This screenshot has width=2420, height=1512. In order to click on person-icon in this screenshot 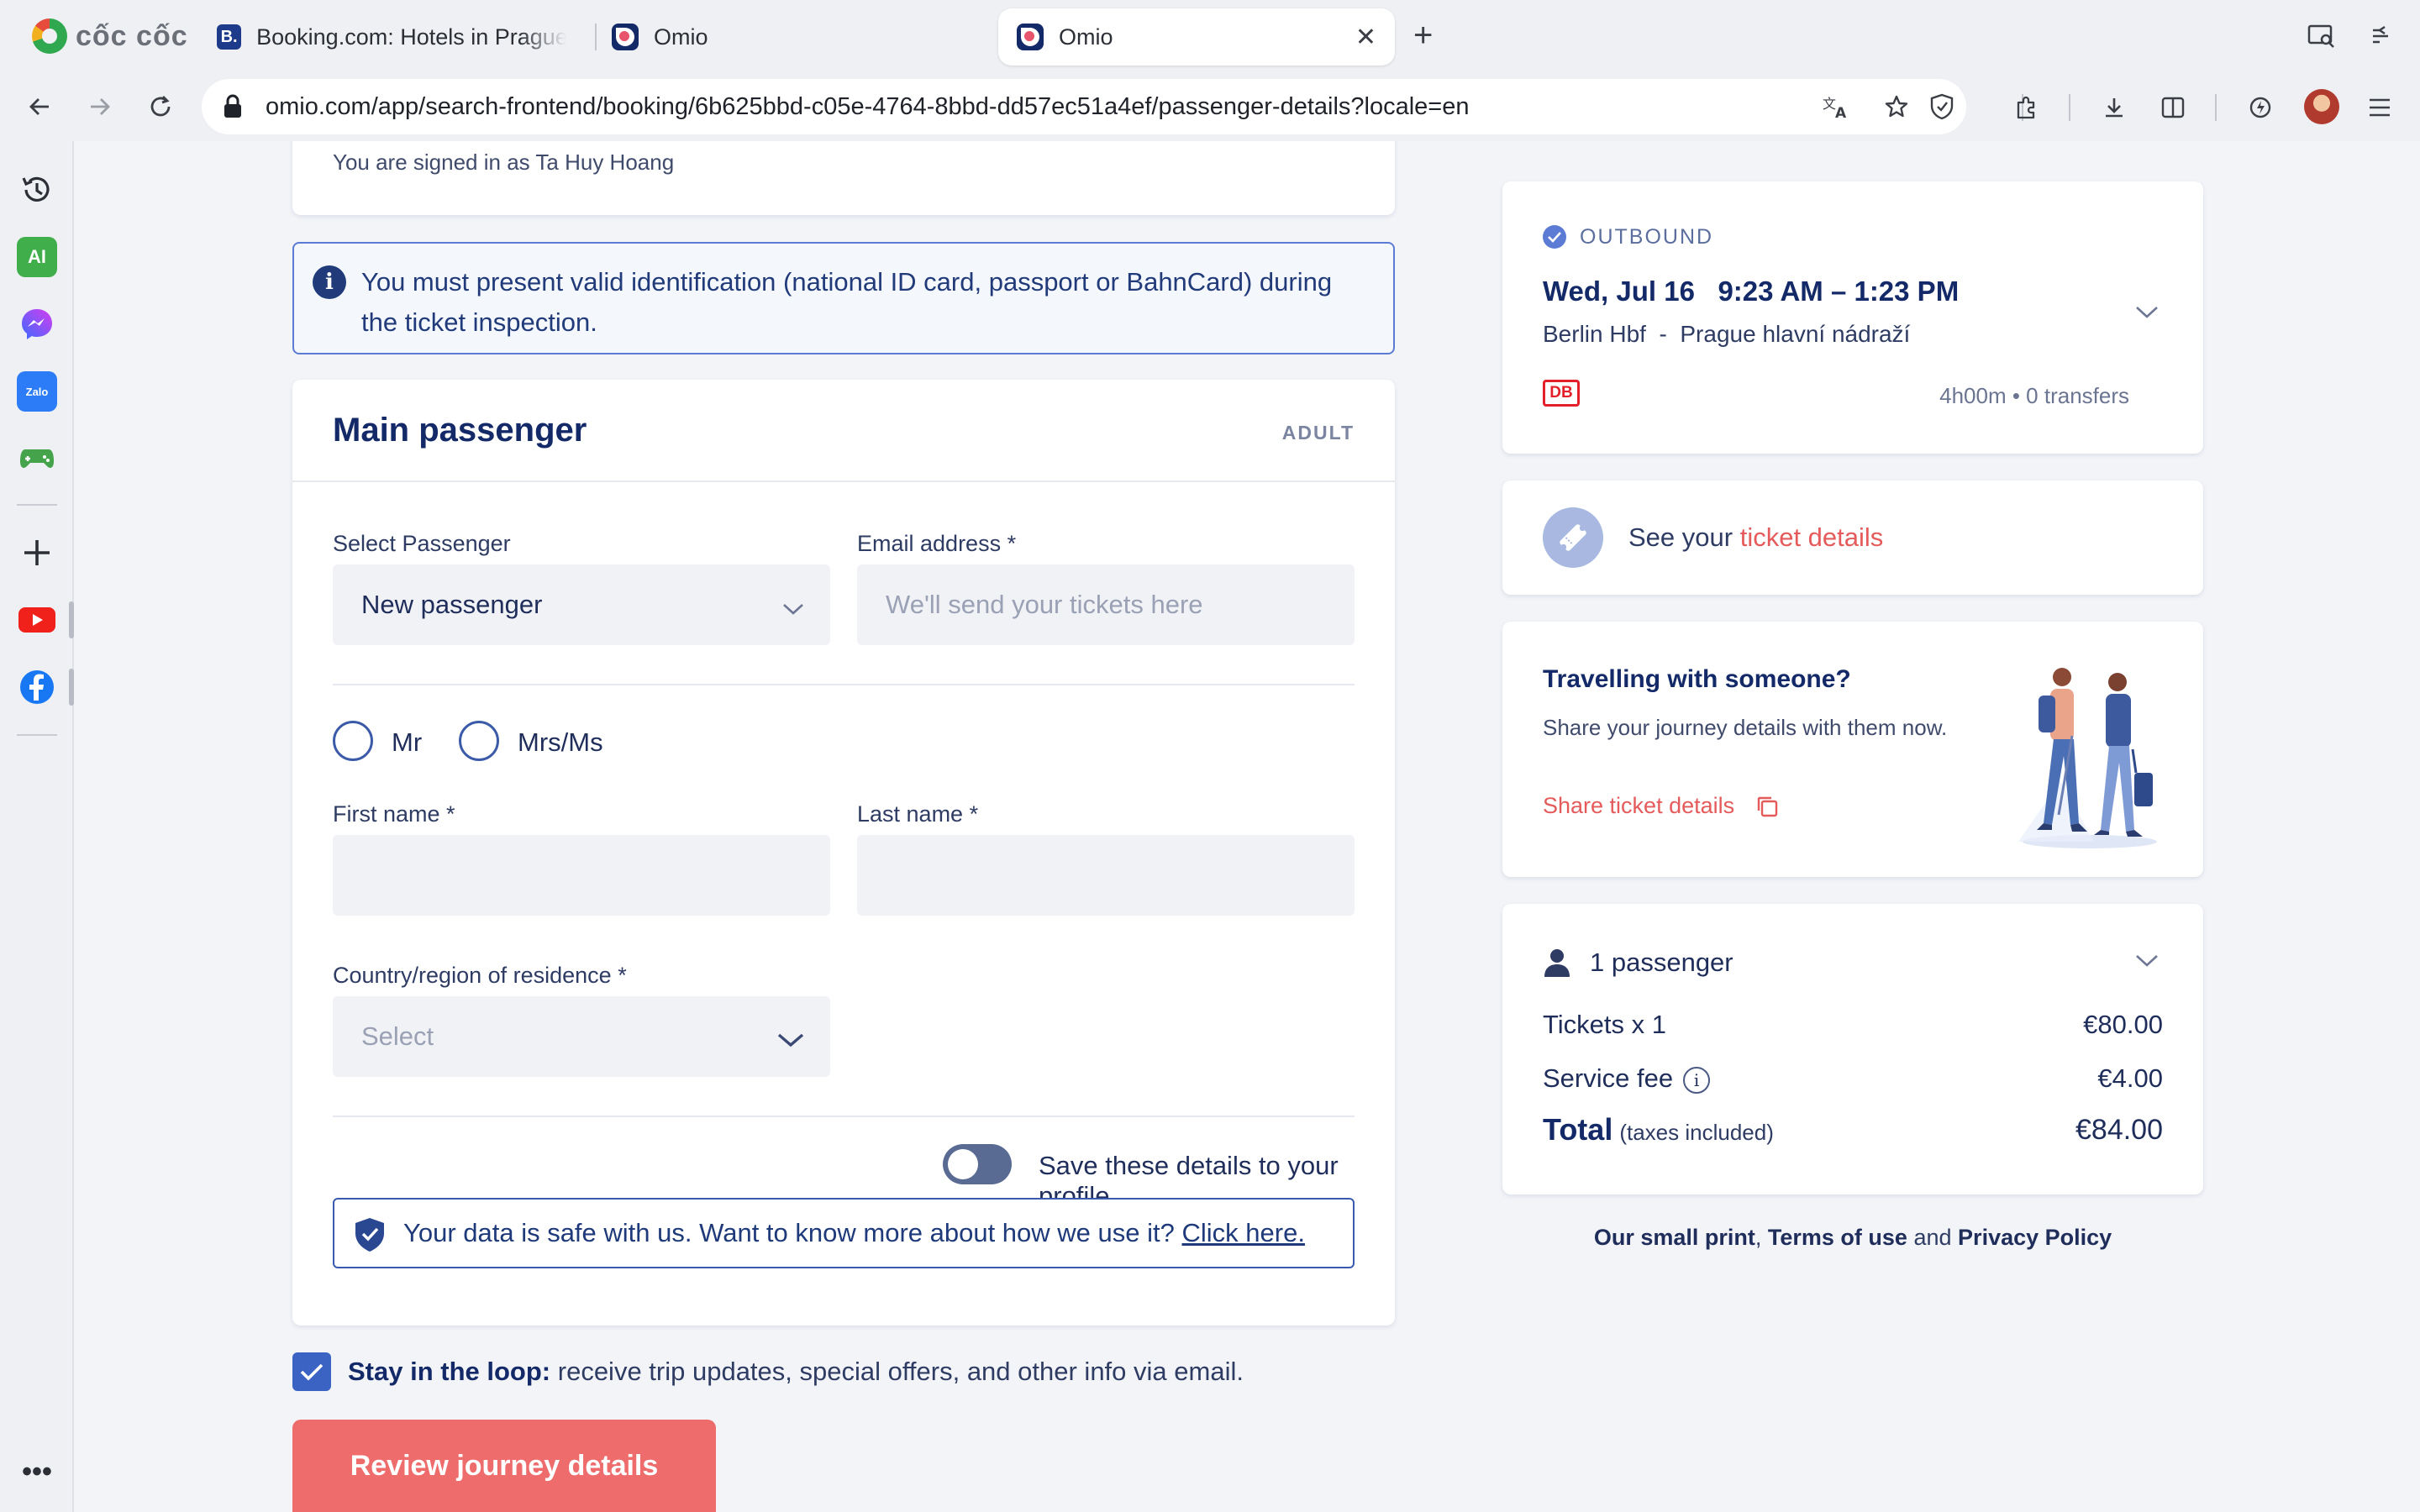, I will do `click(1557, 963)`.